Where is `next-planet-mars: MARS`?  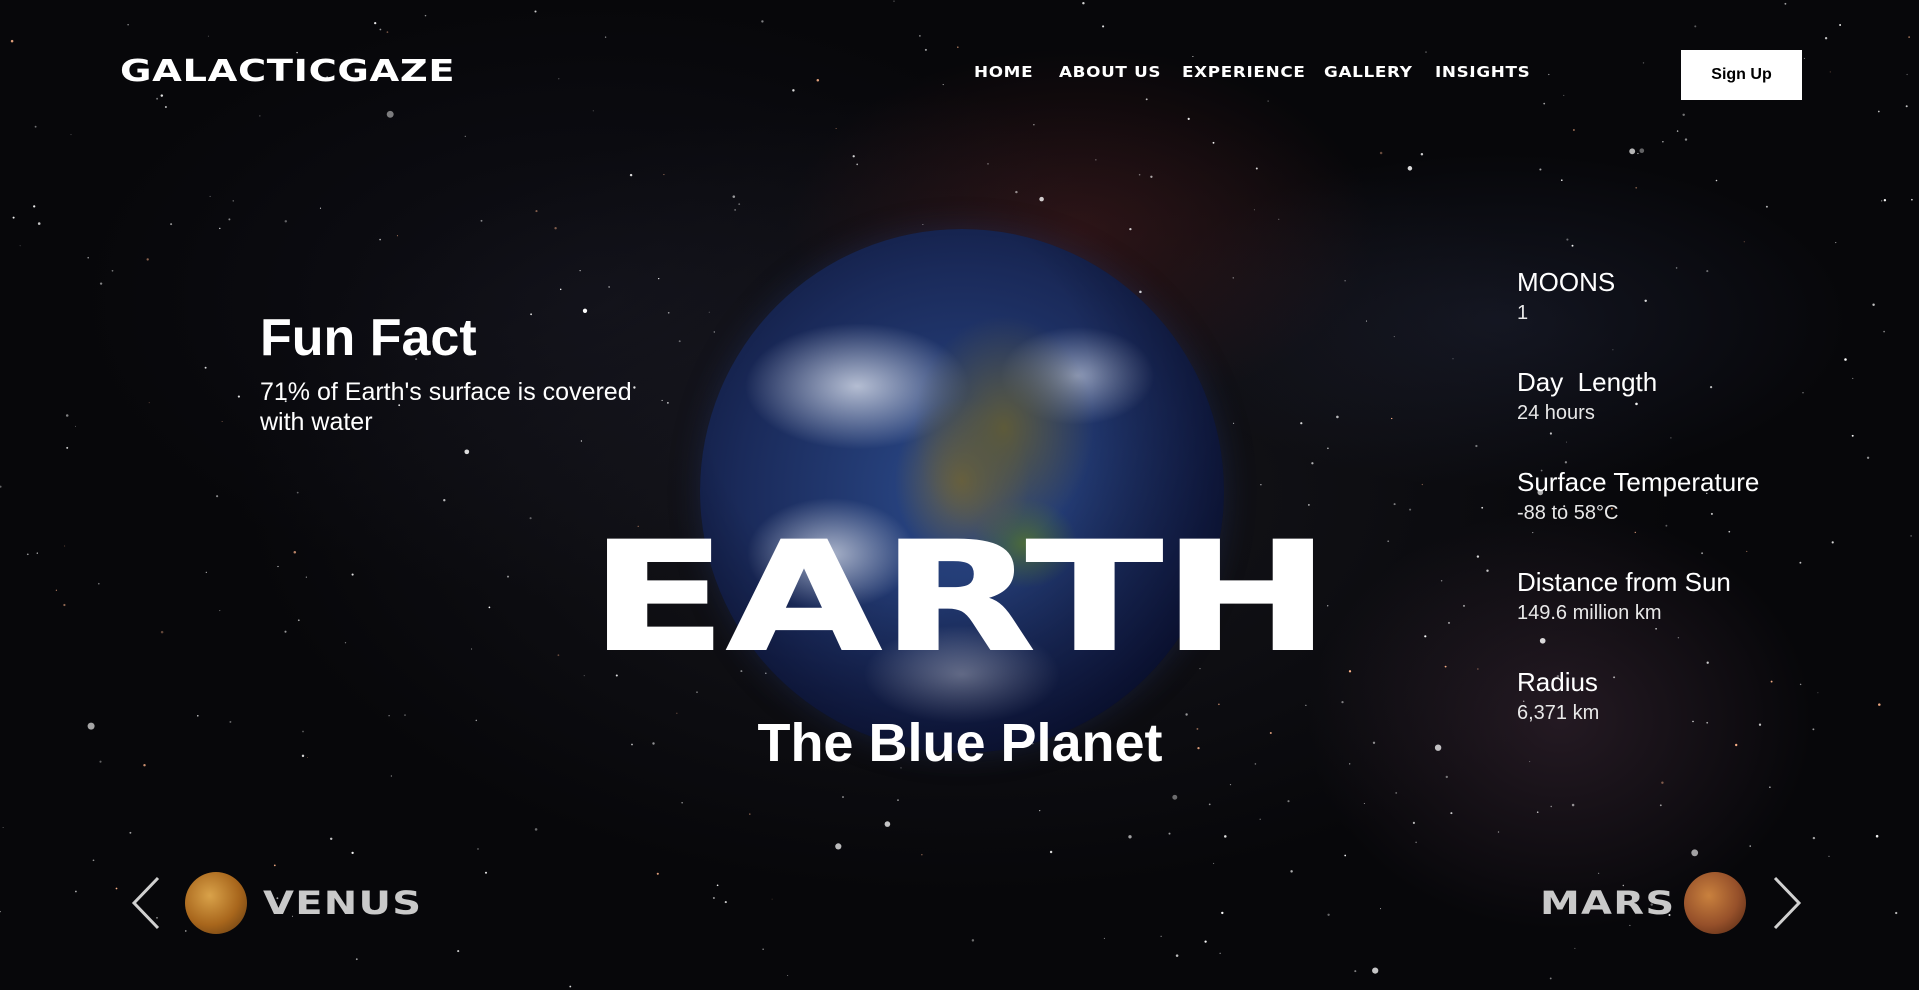
next-planet-mars: MARS is located at coordinates (1607, 903).